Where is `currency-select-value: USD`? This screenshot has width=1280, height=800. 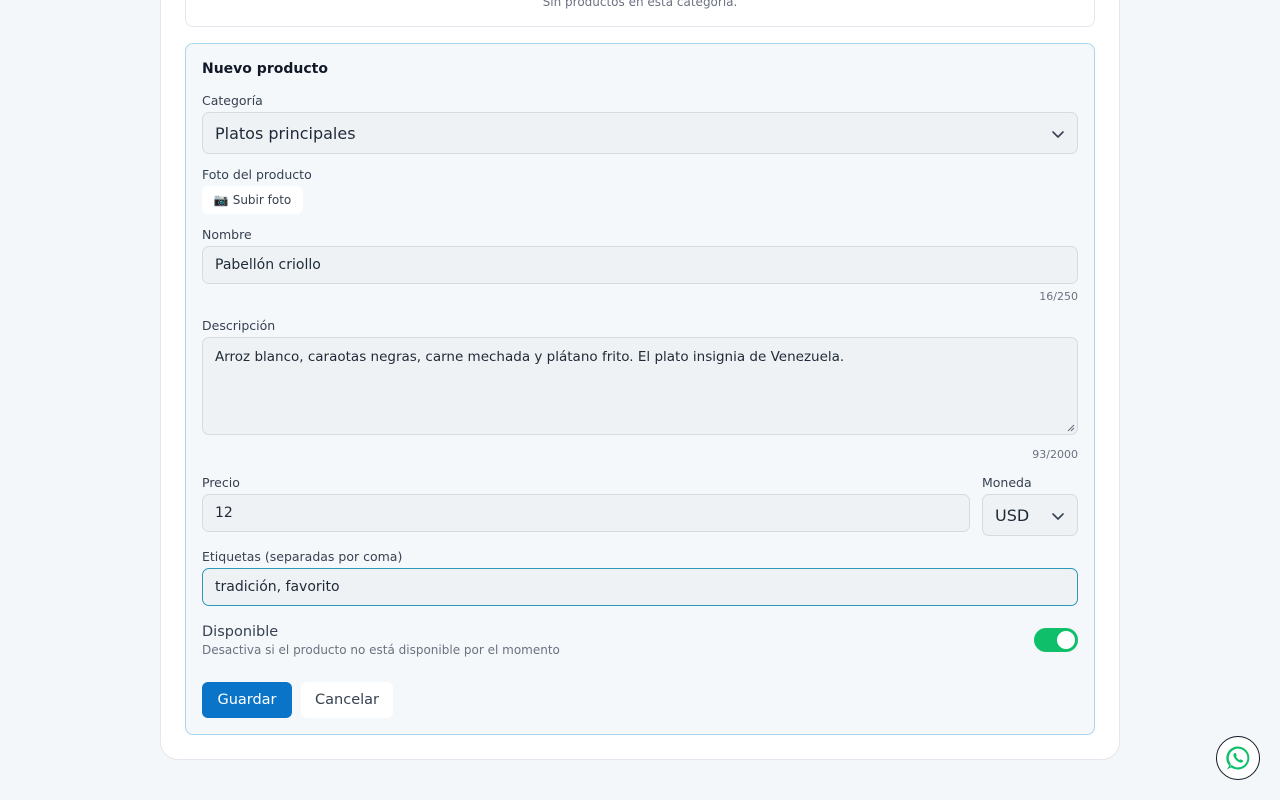 currency-select-value: USD is located at coordinates (1012, 515).